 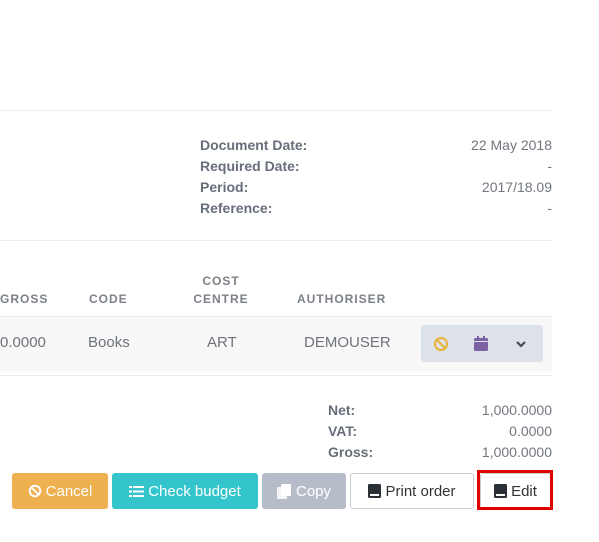 What do you see at coordinates (342, 410) in the screenshot?
I see `net-label: Net:` at bounding box center [342, 410].